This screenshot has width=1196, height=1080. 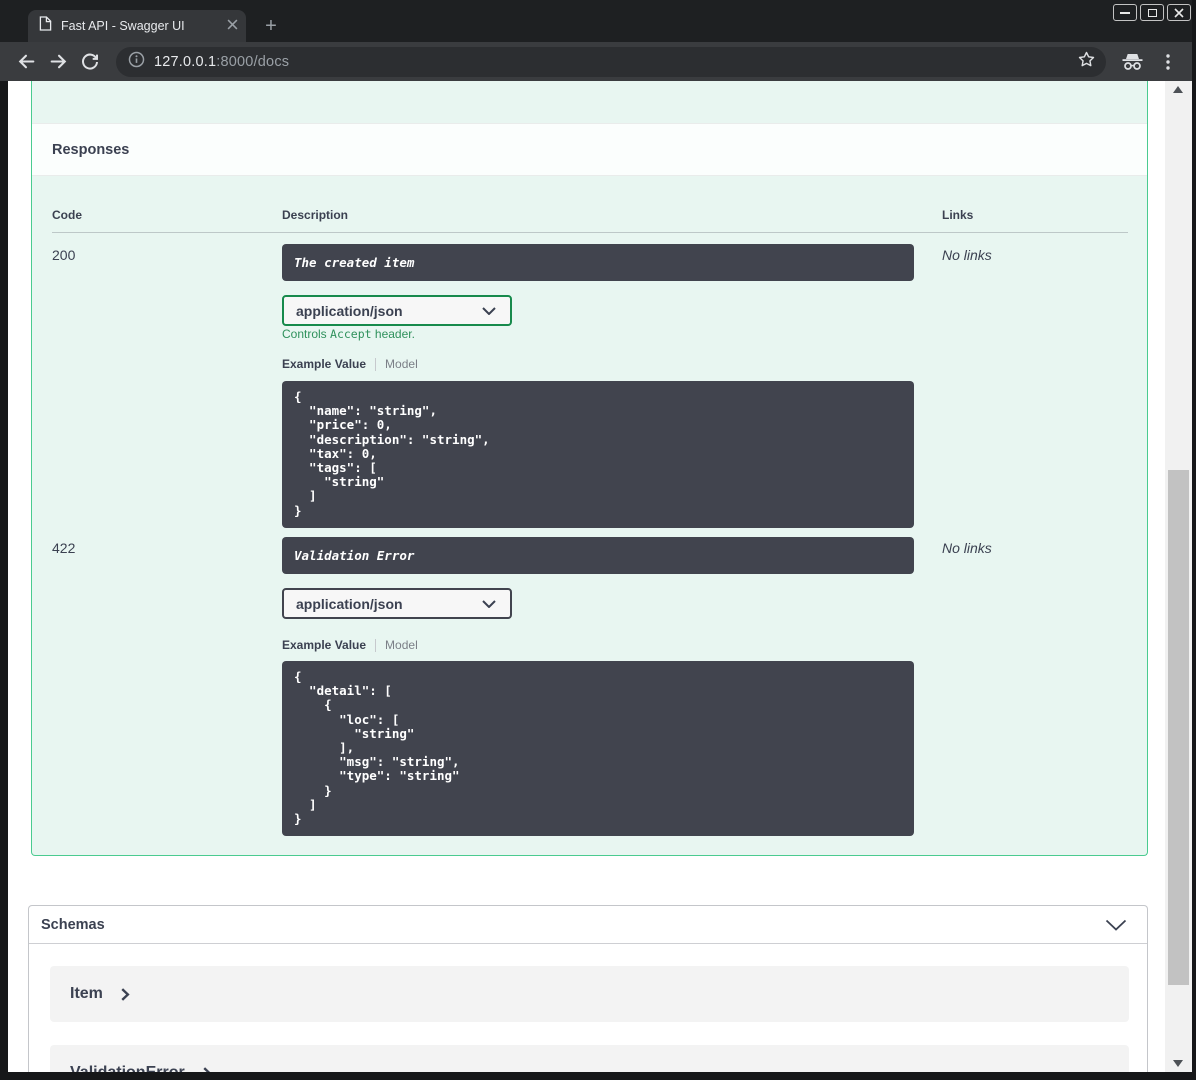 I want to click on tab-strip: Fast API - Swagger UI +, so click(x=598, y=21).